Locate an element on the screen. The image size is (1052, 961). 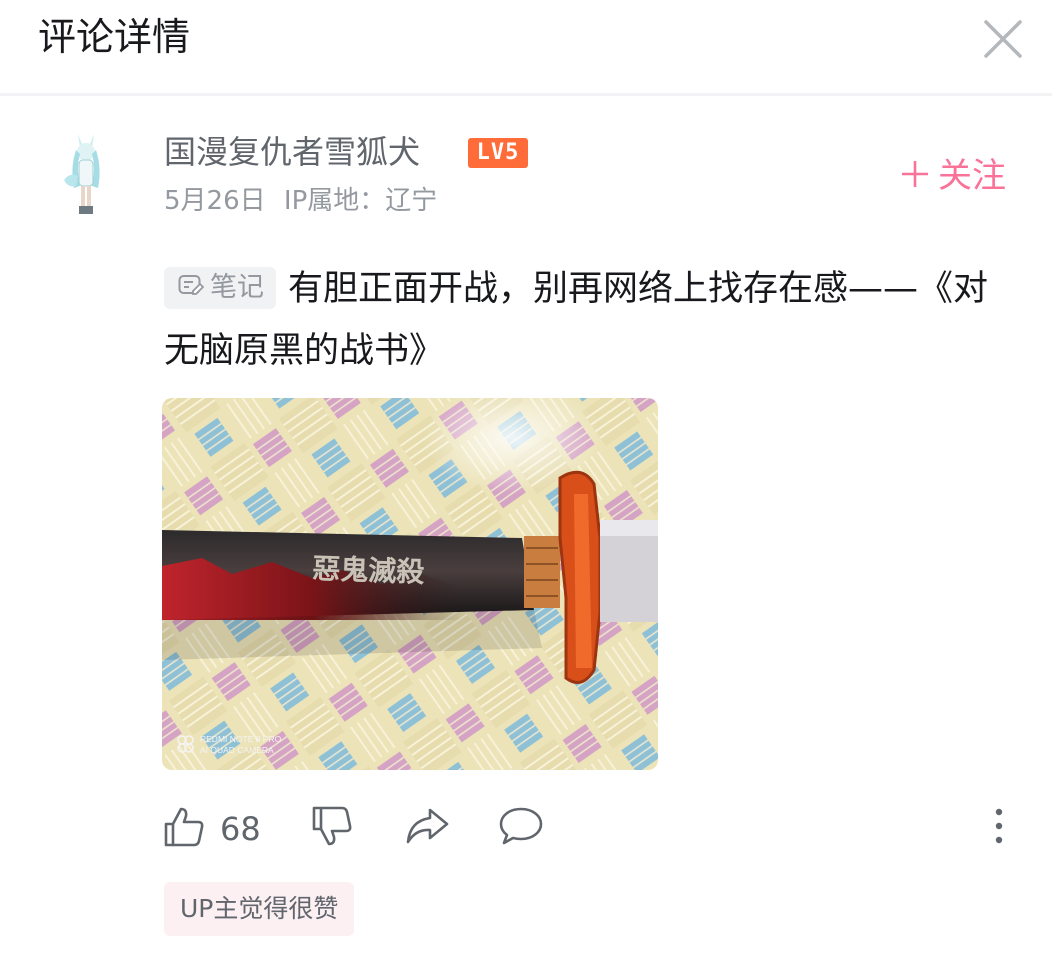
follow-label: 关注 is located at coordinates (972, 176).